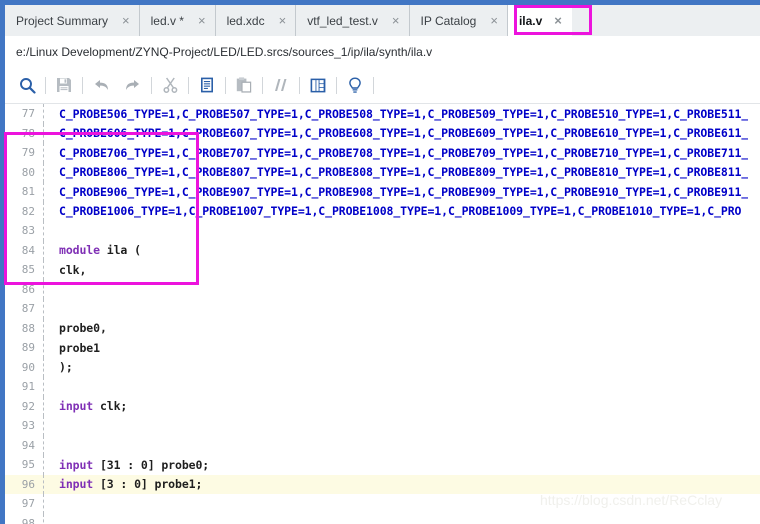 The image size is (760, 524). I want to click on code-line: 87, so click(382, 309).